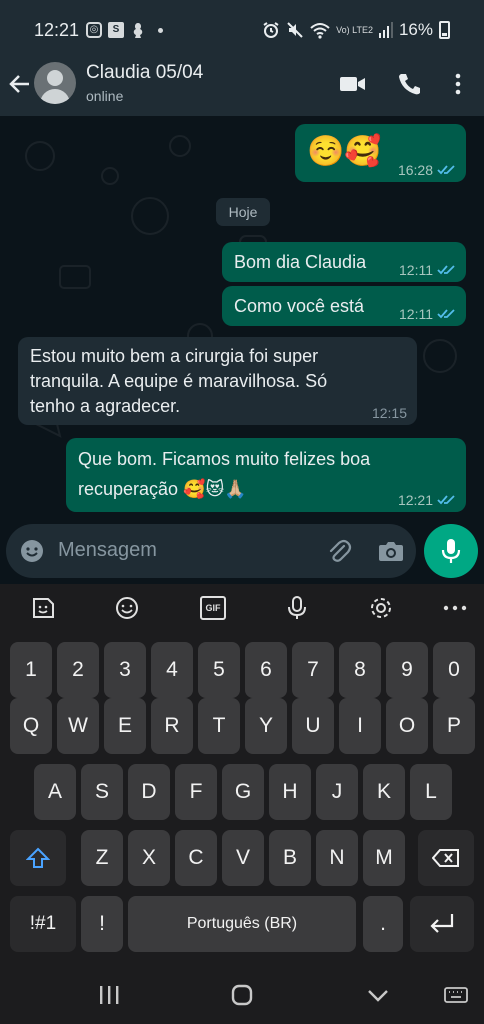 The height and width of the screenshot is (1024, 484). Describe the element at coordinates (55, 78) in the screenshot. I see `avatar-head` at that location.